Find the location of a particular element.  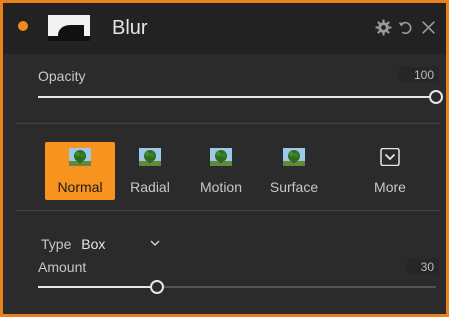

blur-mode-surface-button: Surface is located at coordinates (294, 171).